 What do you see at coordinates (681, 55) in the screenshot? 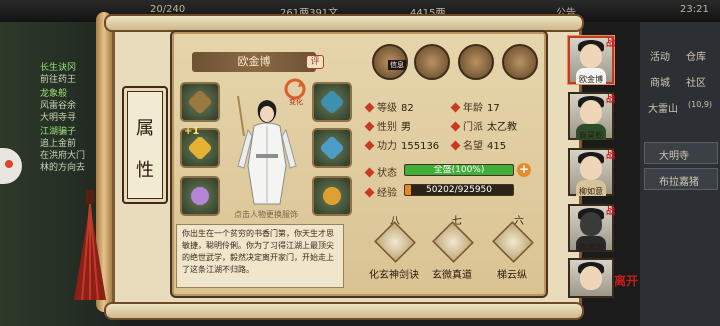
I see `menu-row: 活动 仓库` at bounding box center [681, 55].